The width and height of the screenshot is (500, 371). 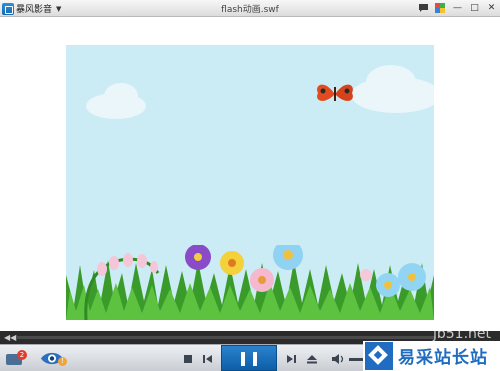 What do you see at coordinates (250, 282) in the screenshot?
I see `meadow-illustration` at bounding box center [250, 282].